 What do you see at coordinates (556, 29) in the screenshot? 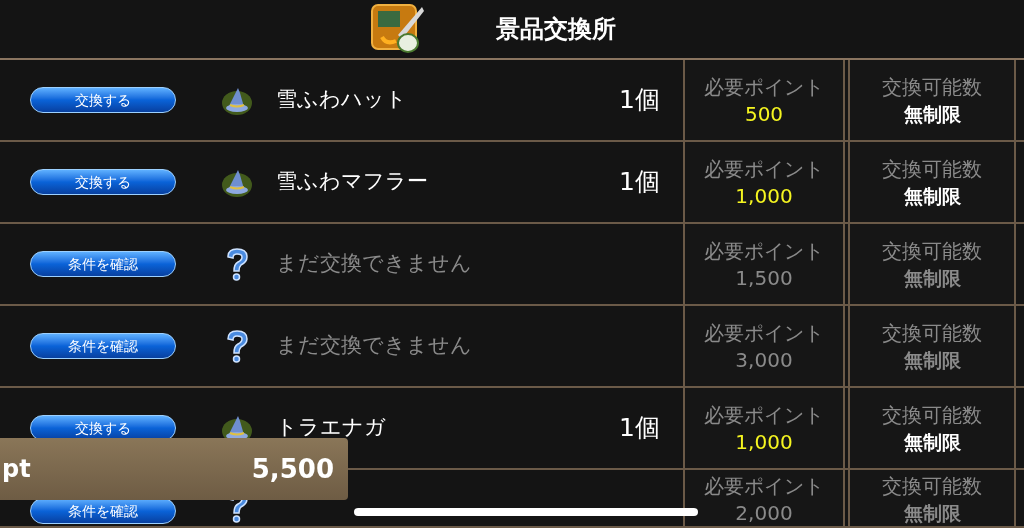
I see `window-title: 景品交換所` at bounding box center [556, 29].